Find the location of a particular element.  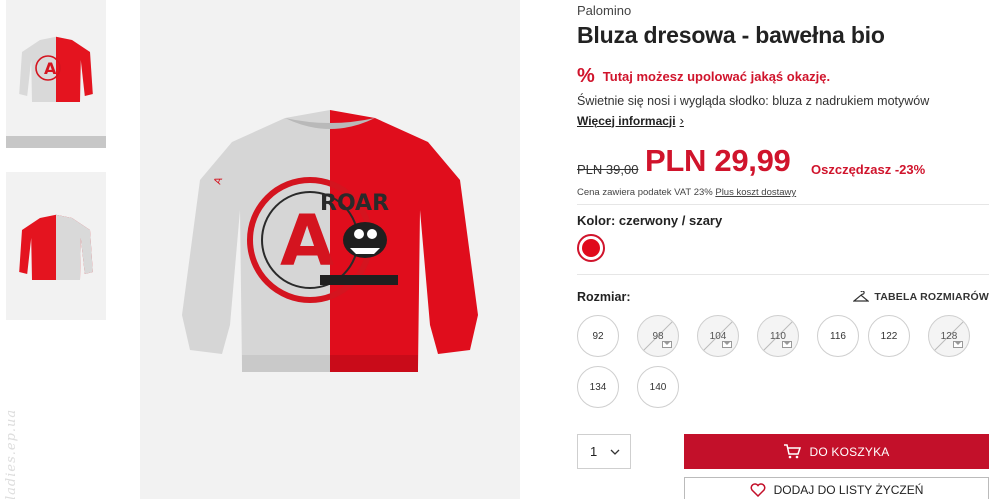

old-price: PLN 39,00 is located at coordinates (608, 169).